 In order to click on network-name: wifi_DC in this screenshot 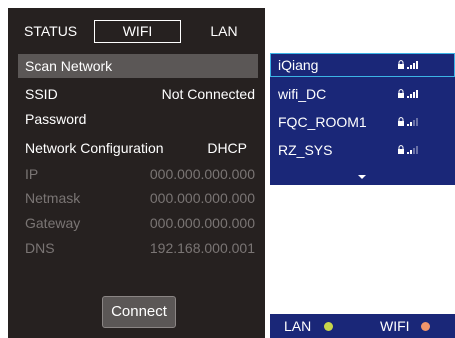, I will do `click(302, 94)`.